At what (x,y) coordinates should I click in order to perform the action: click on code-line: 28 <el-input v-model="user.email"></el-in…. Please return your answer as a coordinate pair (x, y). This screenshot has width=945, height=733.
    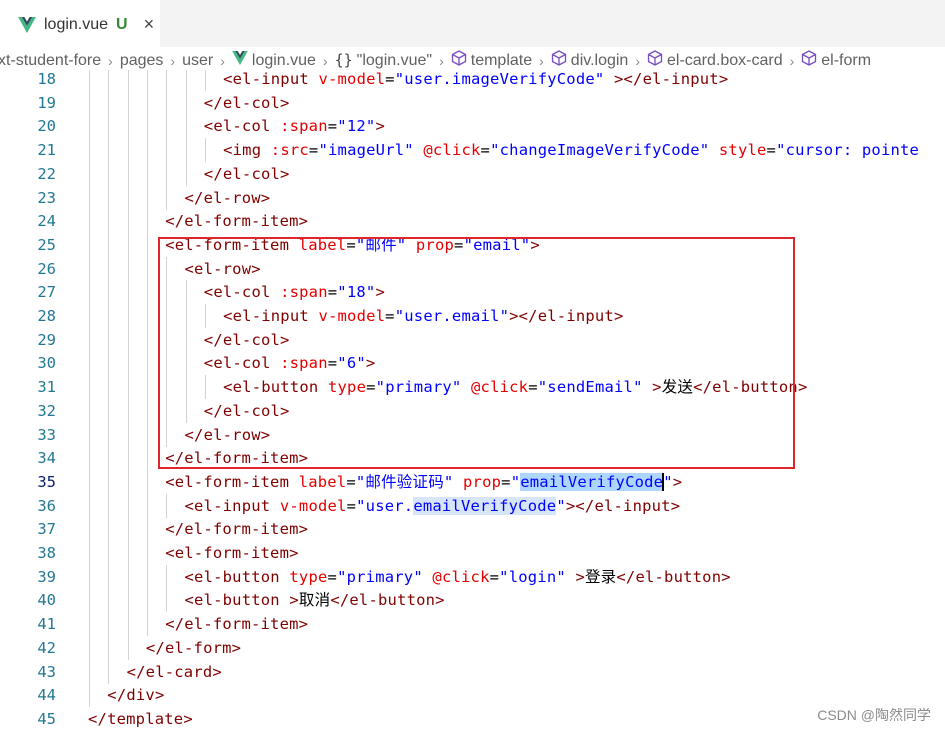
    Looking at the image, I should click on (472, 316).